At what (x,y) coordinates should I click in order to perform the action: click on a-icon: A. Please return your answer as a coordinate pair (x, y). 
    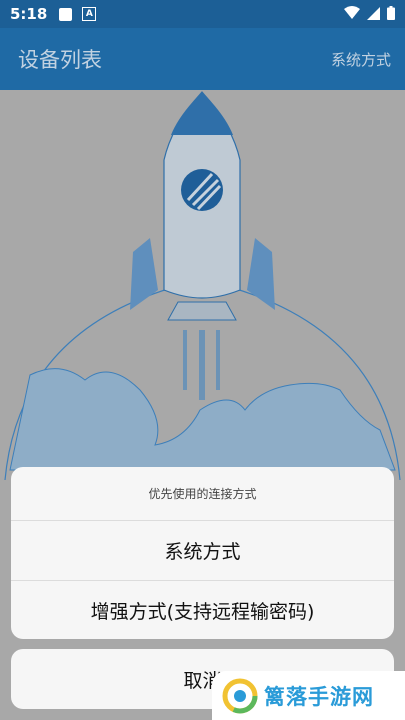
    Looking at the image, I should click on (89, 14).